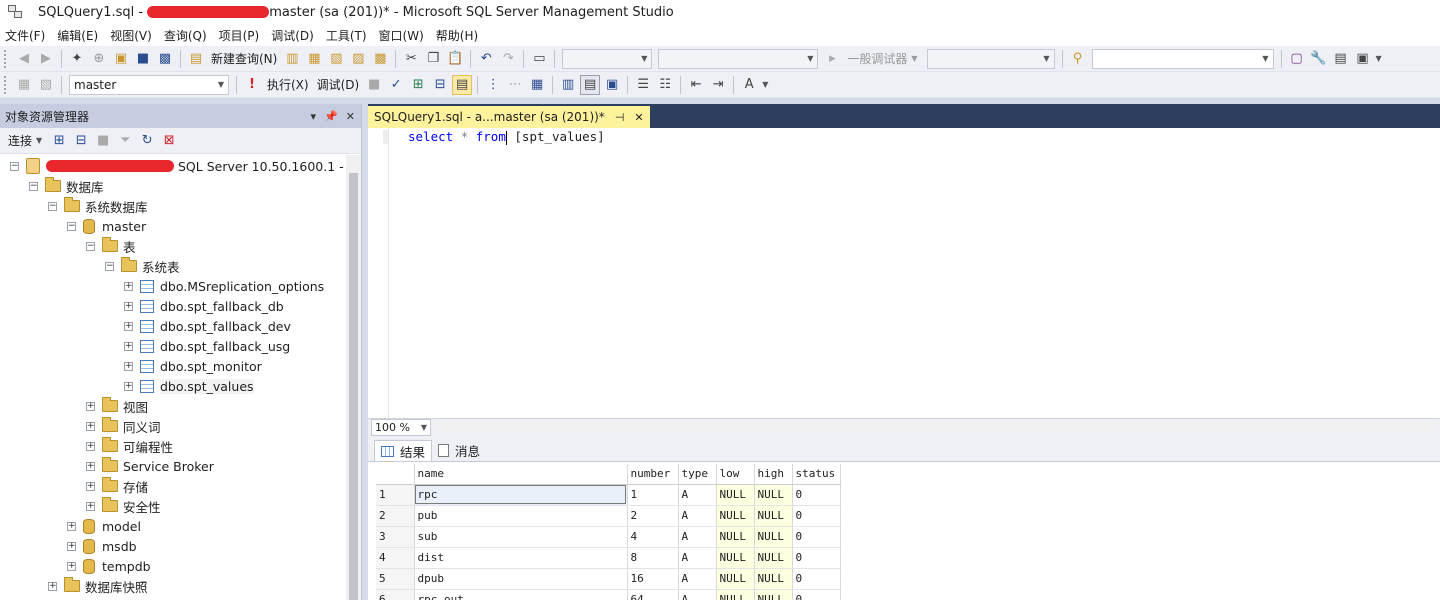  I want to click on menu-project: 项目(P), so click(242, 35).